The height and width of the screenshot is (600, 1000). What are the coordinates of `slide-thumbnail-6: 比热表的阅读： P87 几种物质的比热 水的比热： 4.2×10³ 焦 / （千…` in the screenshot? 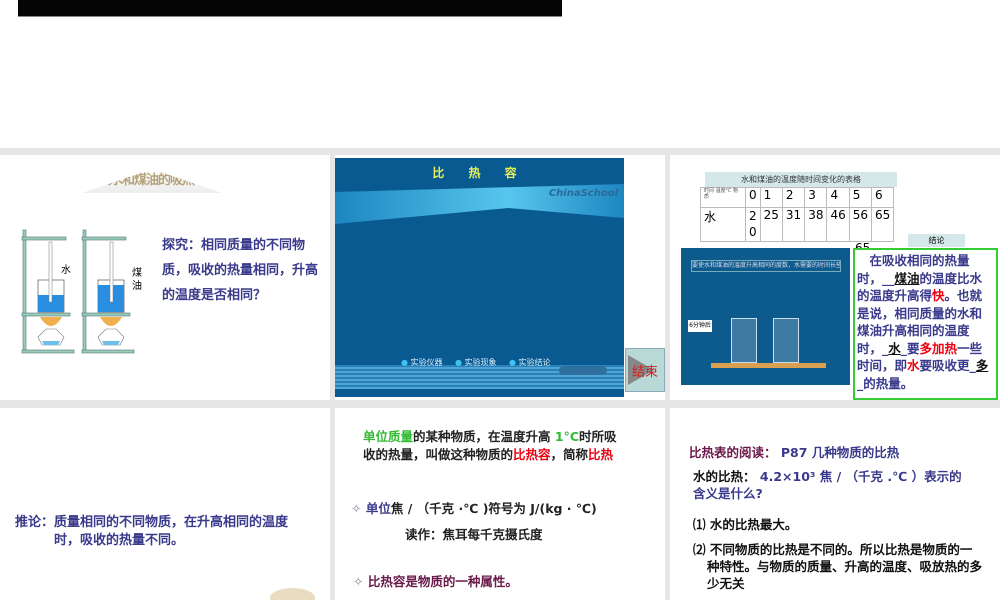 It's located at (835, 504).